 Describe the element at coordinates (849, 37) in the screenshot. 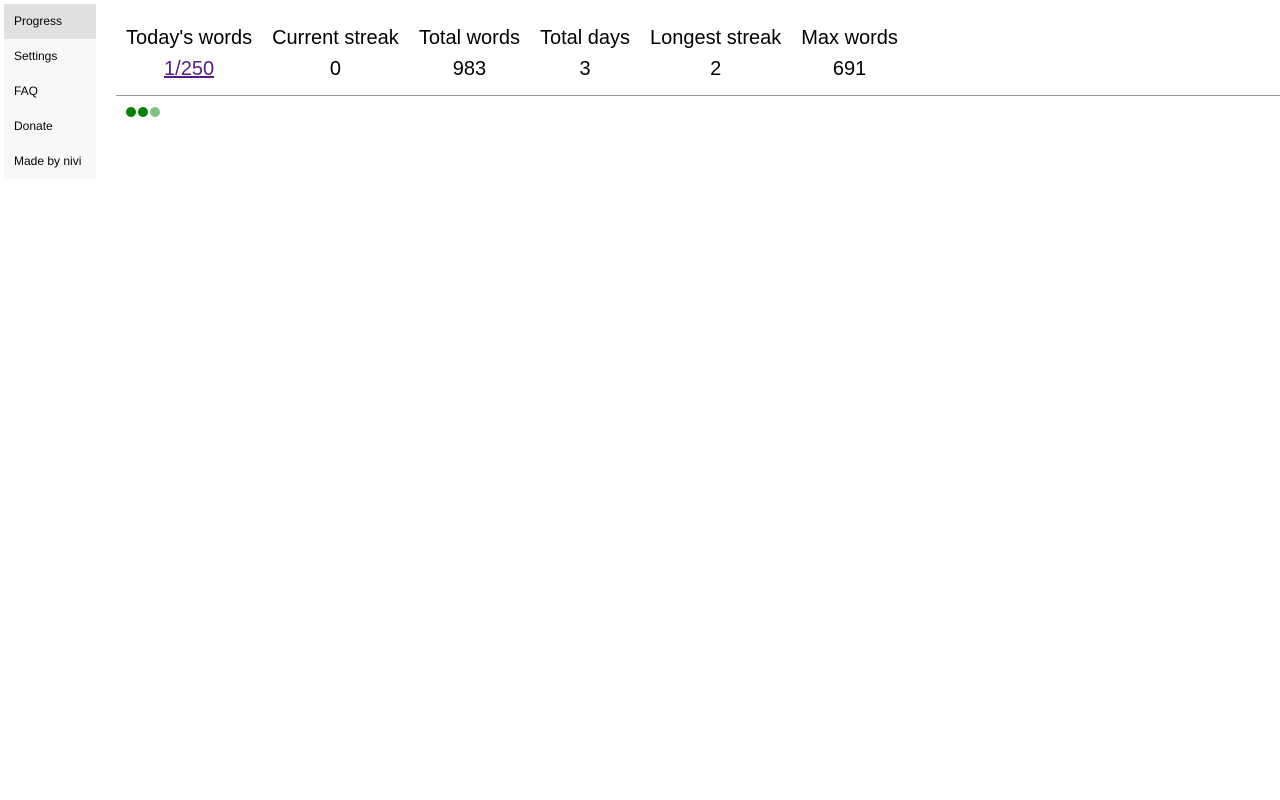

I see `header-max-words: Max words` at that location.